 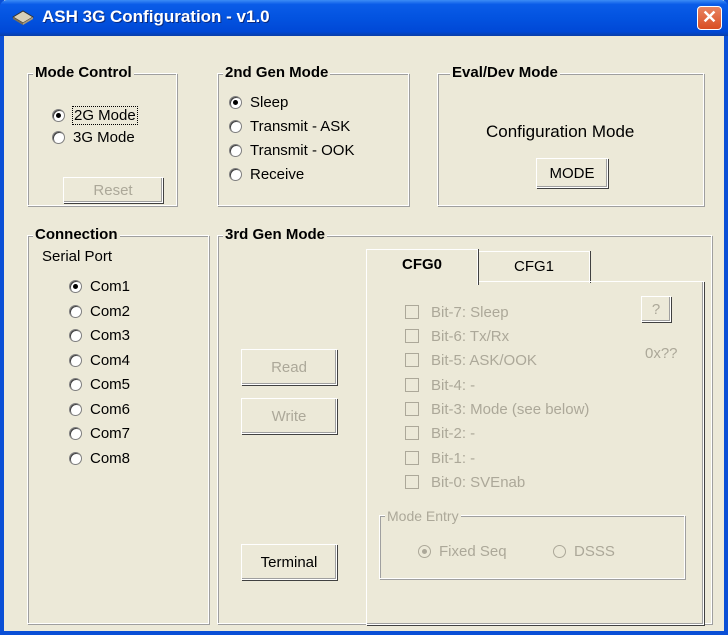 I want to click on radio-com7: Com7, so click(x=99, y=433).